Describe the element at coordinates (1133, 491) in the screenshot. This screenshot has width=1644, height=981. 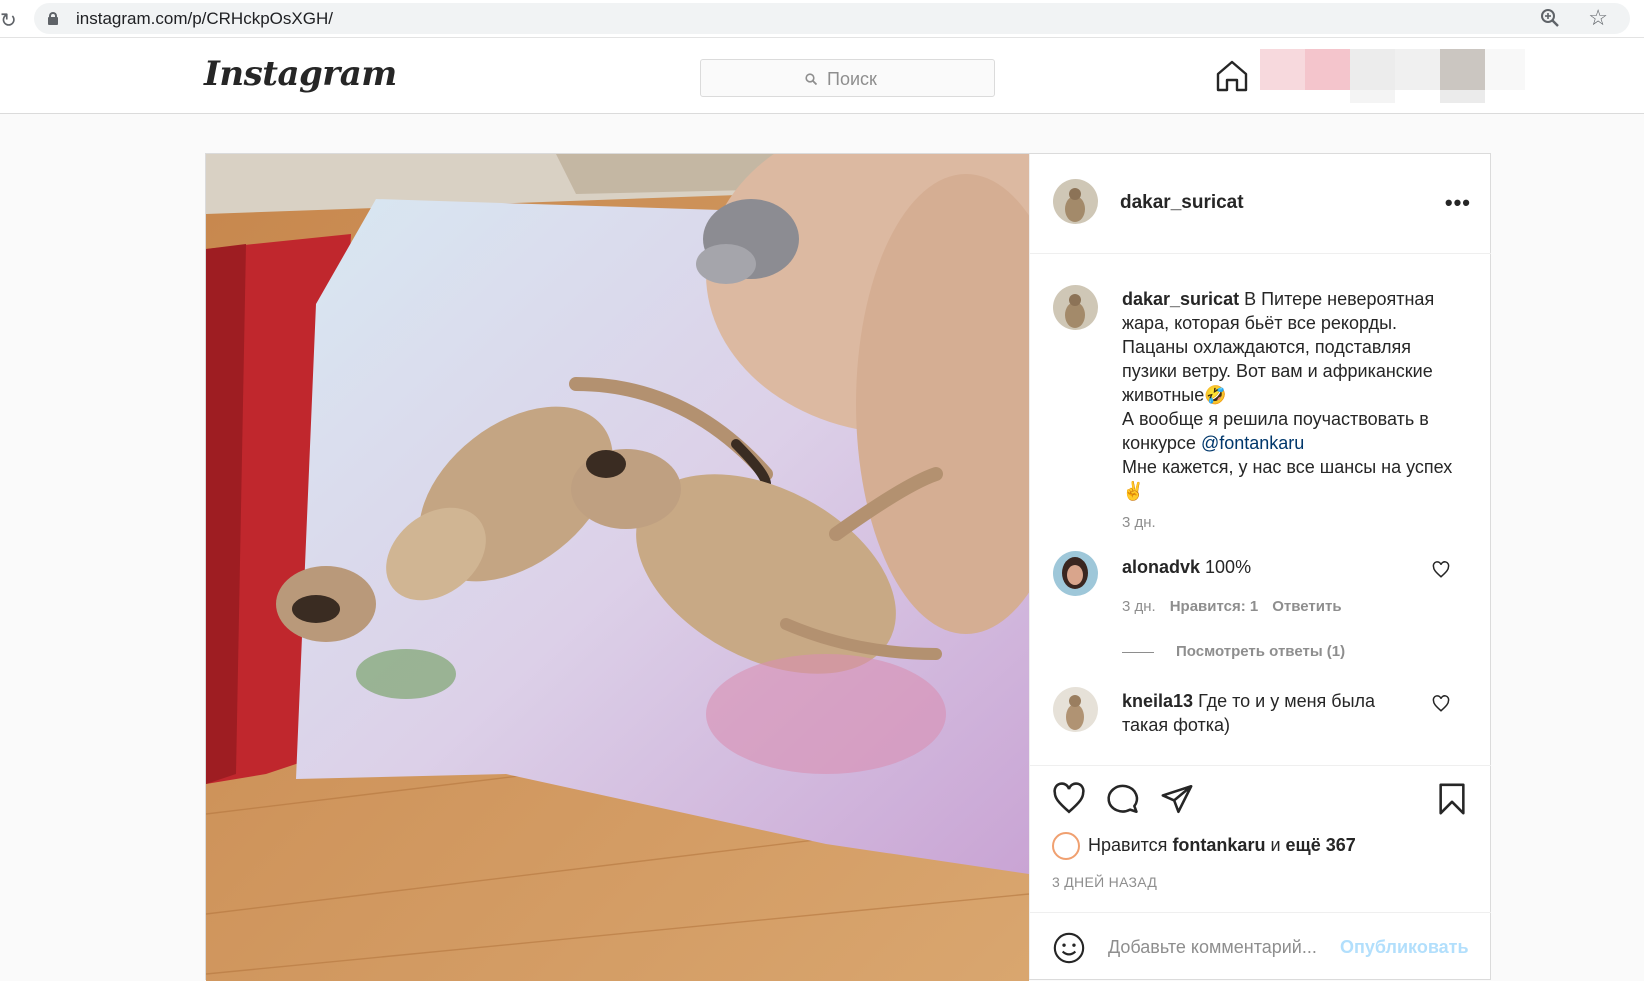
I see `victory-emoji: ✌` at that location.